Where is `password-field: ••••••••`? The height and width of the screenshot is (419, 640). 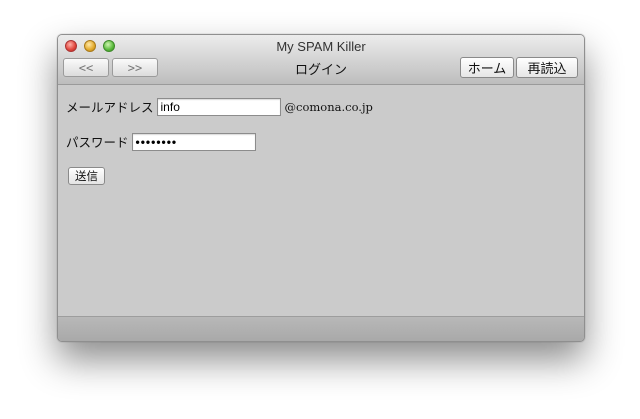
password-field: •••••••• is located at coordinates (193, 141).